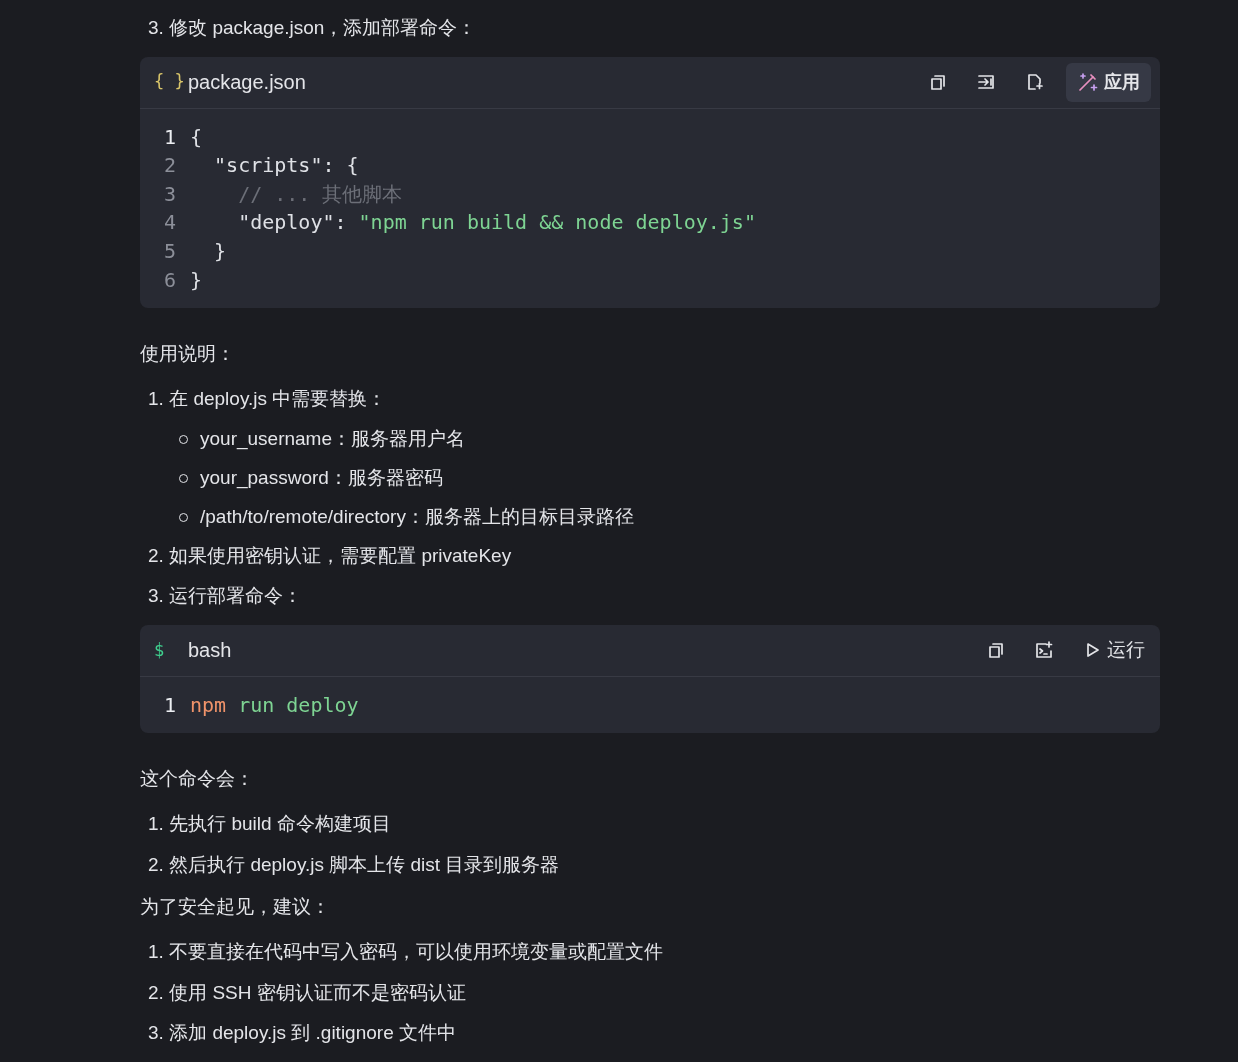 Image resolution: width=1238 pixels, height=1062 pixels. I want to click on line-number: 6, so click(169, 280).